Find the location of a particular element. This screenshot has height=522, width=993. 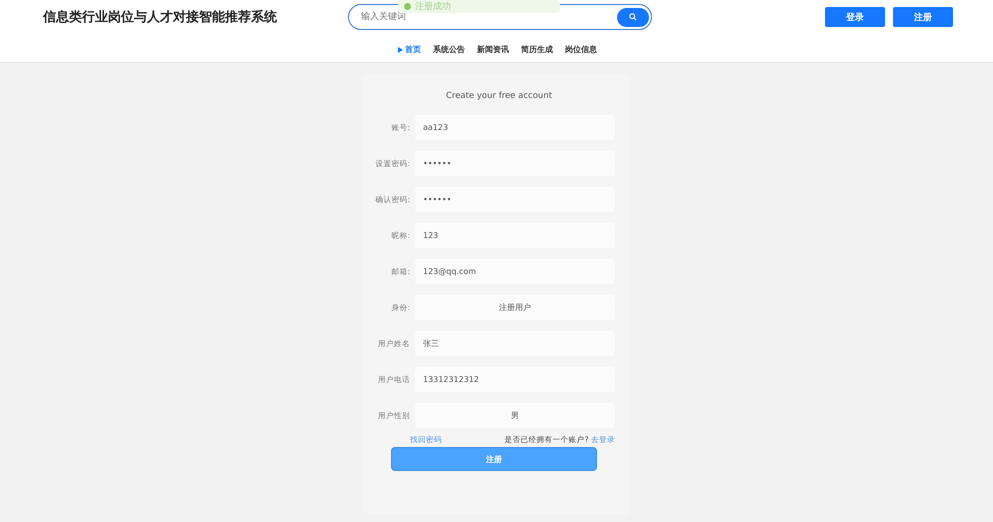

select-field: 男 is located at coordinates (515, 415).